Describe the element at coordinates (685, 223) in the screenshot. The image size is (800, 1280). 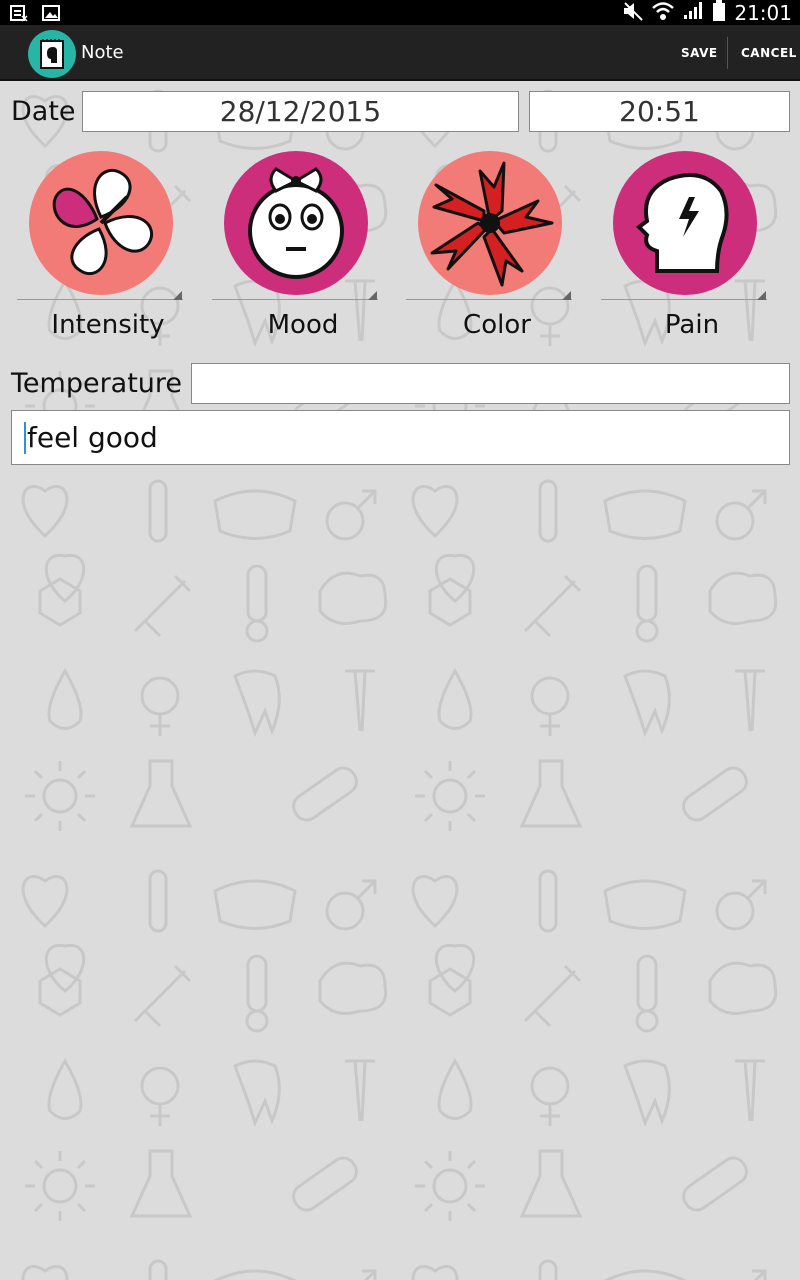
I see `head-pain-icon` at that location.